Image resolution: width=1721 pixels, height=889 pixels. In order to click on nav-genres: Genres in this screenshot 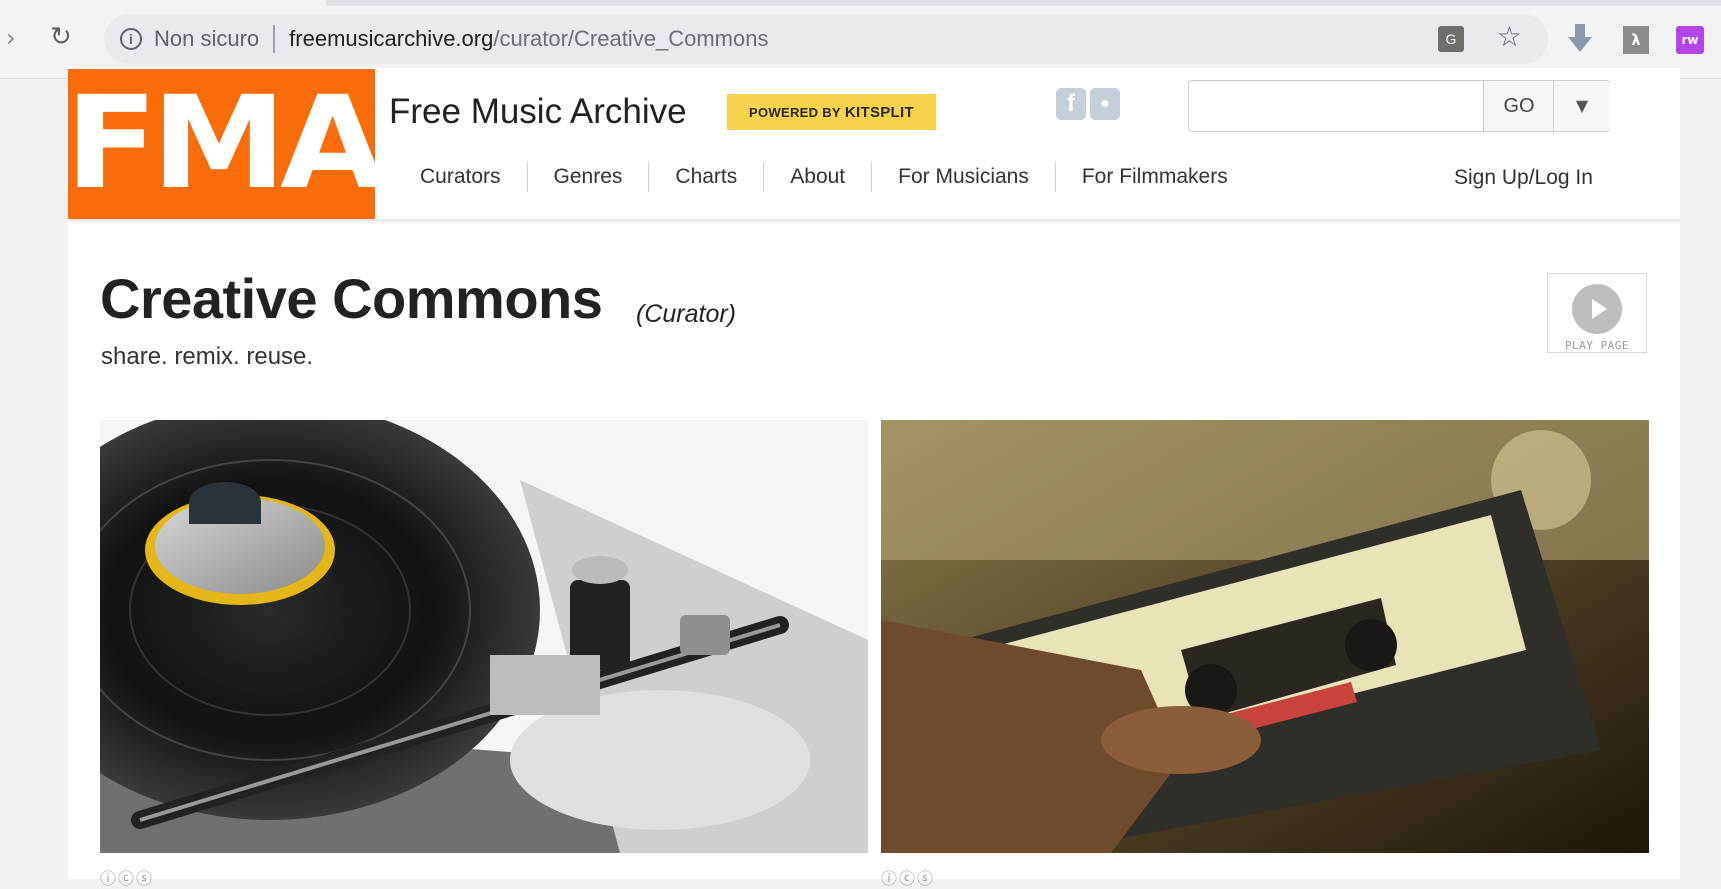, I will do `click(587, 177)`.